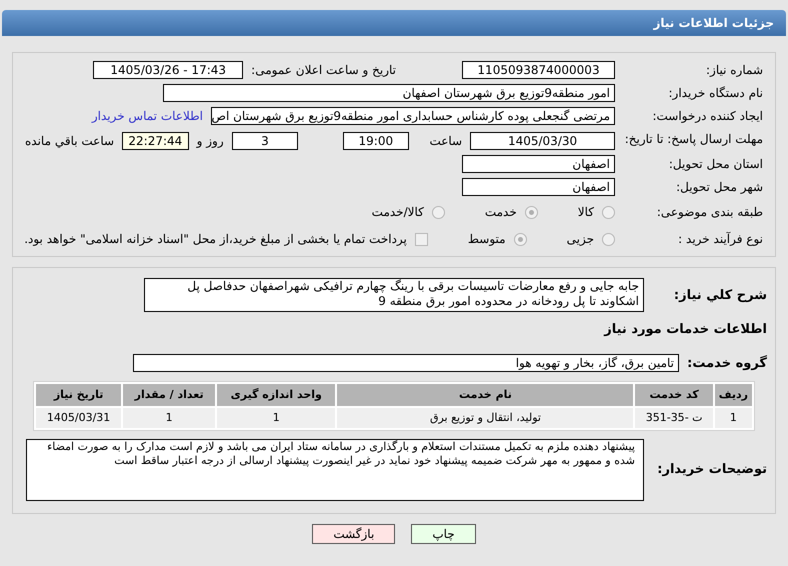  Describe the element at coordinates (335, 470) in the screenshot. I see `notes-textarea: پیشنهاد دهنده ملزم به تکمیل مستندات استعلام و بارگذاری در سامانه ستاد ایران می باشد و لازم است مدارک را به صورت امضاء شده و ممهور به مهر شرکت ضمیمه پیشنهاد خود نماید در غیر اینصورت پیشنهاد ارسالی از درجه اعتبار ساقط است` at that location.